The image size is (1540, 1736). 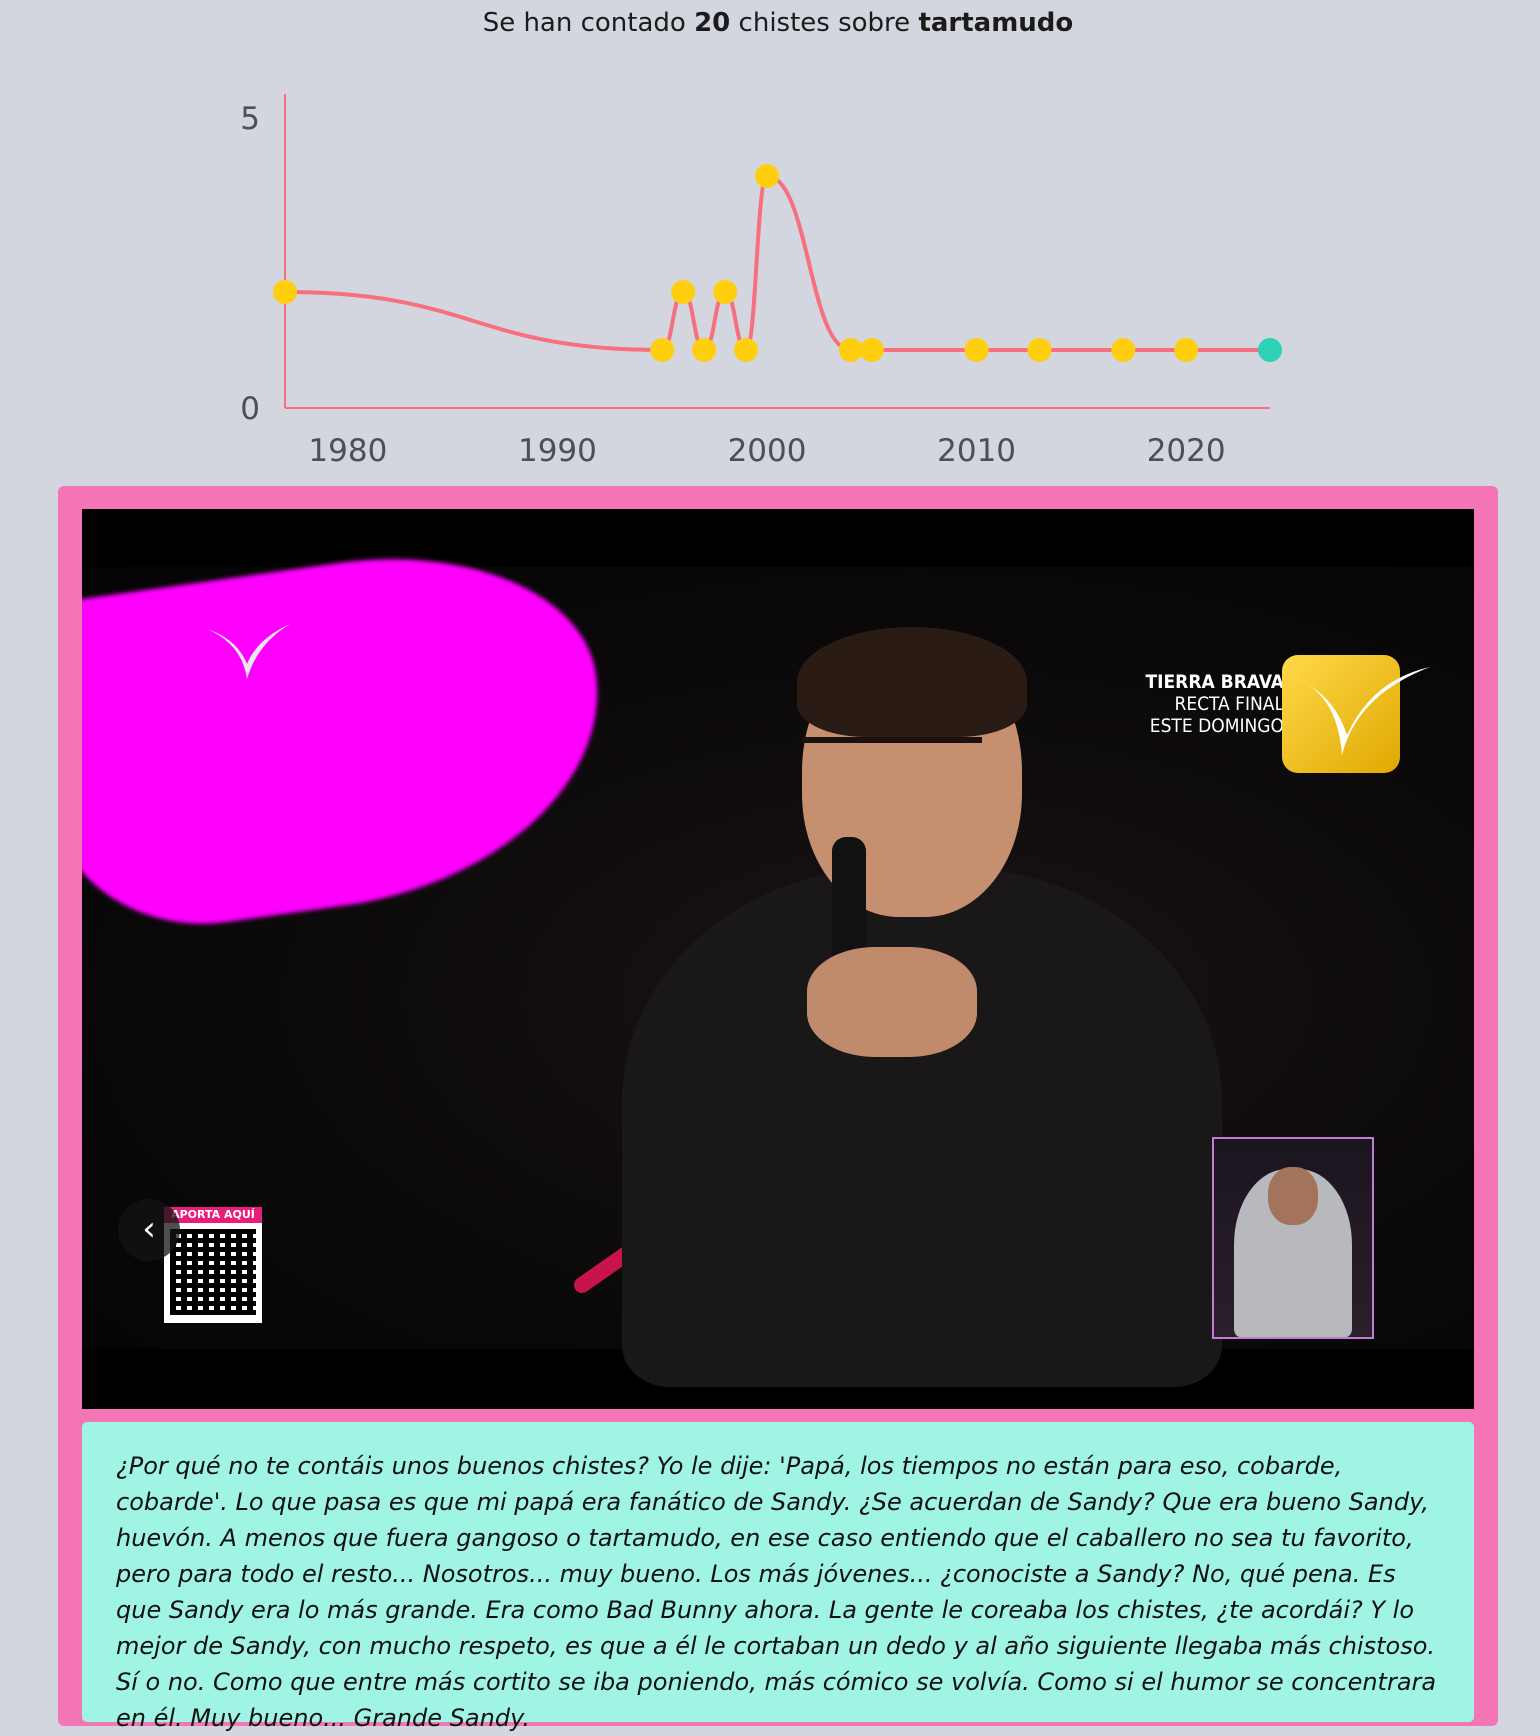 I want to click on joke-count: 20, so click(x=712, y=23).